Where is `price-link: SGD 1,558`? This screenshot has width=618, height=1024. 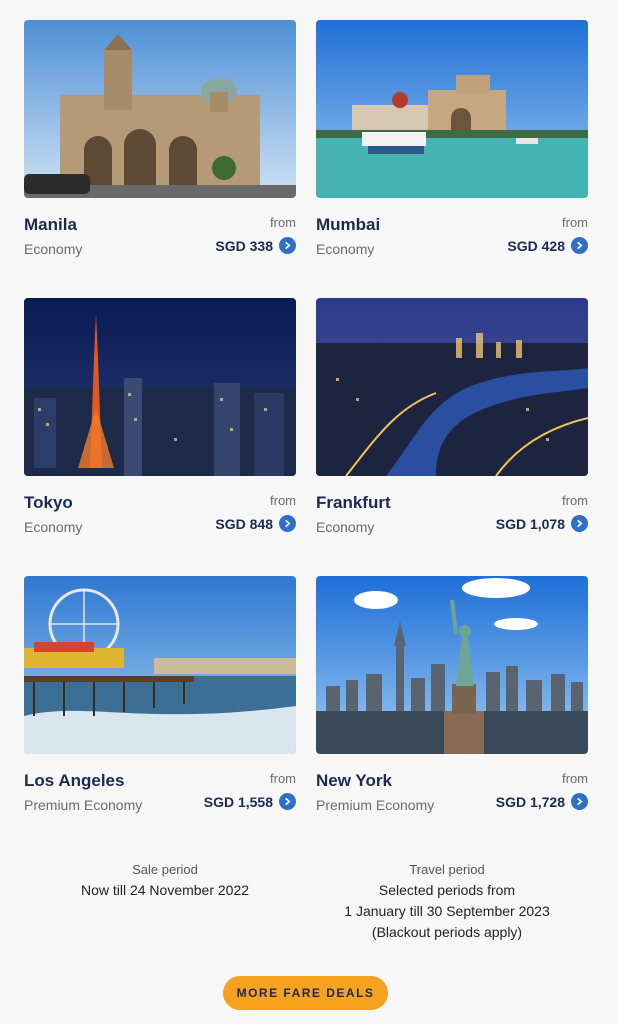
price-link: SGD 1,558 is located at coordinates (250, 801).